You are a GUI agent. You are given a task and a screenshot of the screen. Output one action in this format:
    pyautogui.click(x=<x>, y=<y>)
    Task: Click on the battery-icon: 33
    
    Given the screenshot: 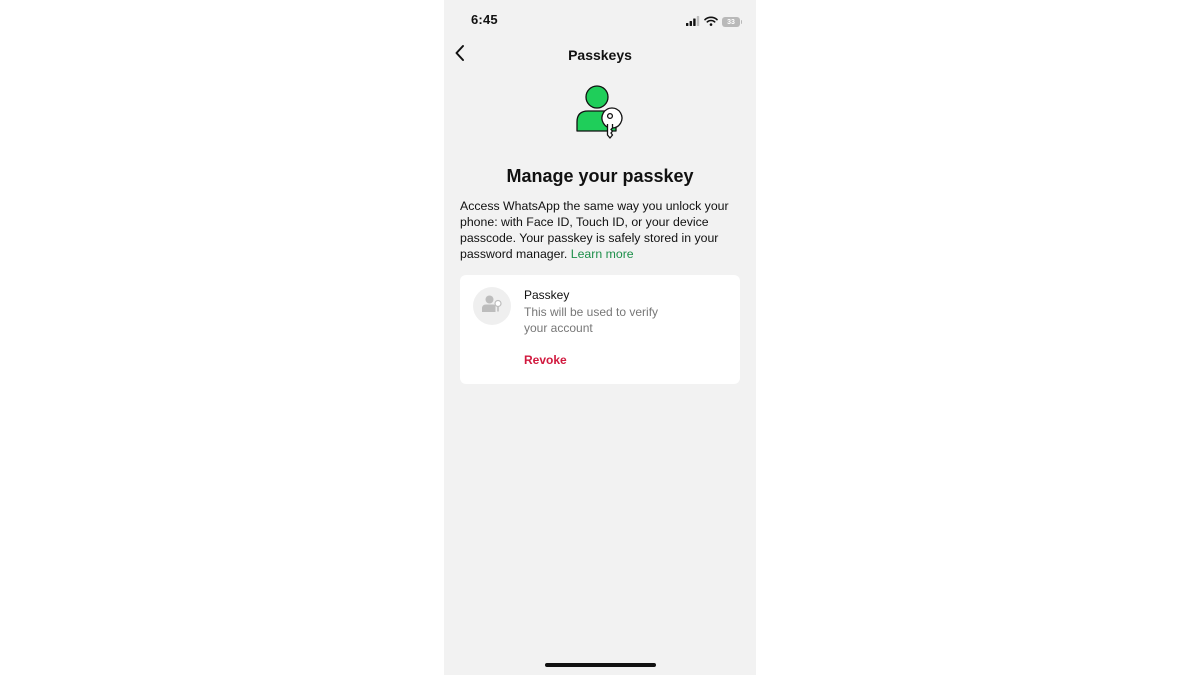 What is the action you would take?
    pyautogui.click(x=732, y=22)
    